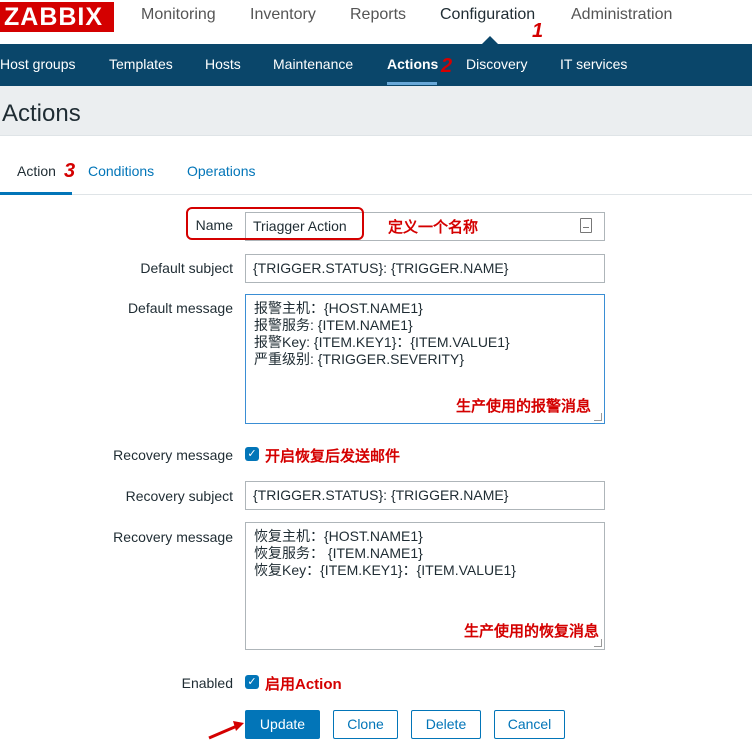 This screenshot has width=752, height=756. What do you see at coordinates (141, 64) in the screenshot?
I see `submenu-templates: Templates` at bounding box center [141, 64].